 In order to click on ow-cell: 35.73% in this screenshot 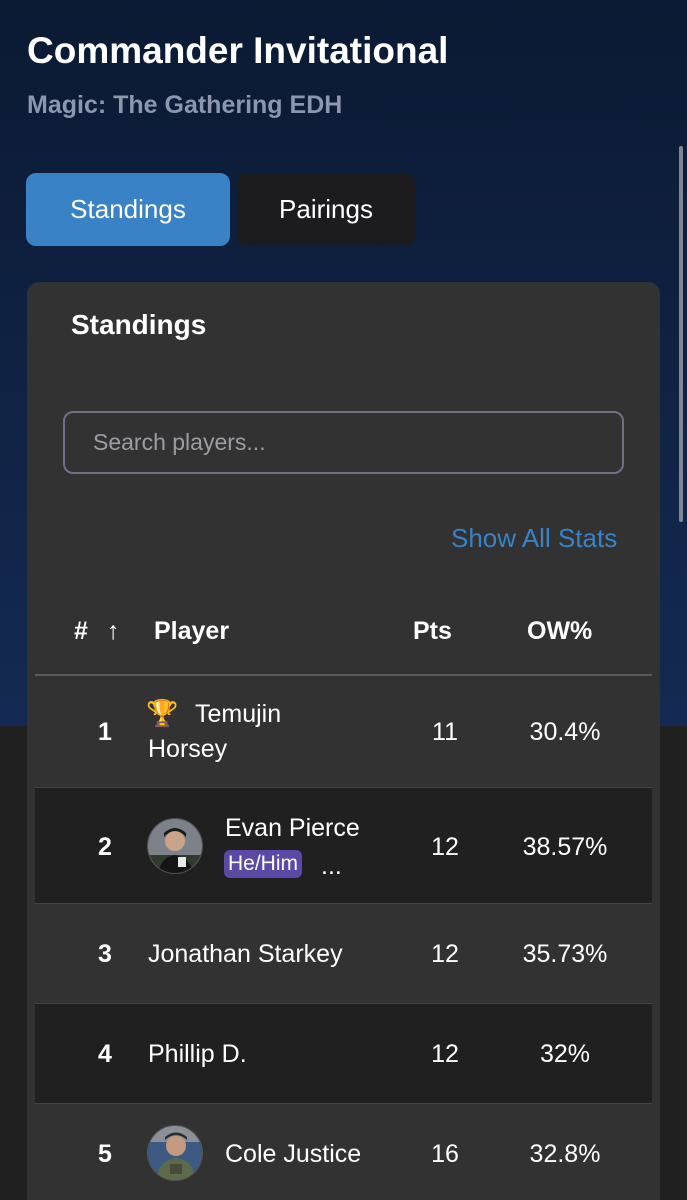, I will do `click(565, 954)`.